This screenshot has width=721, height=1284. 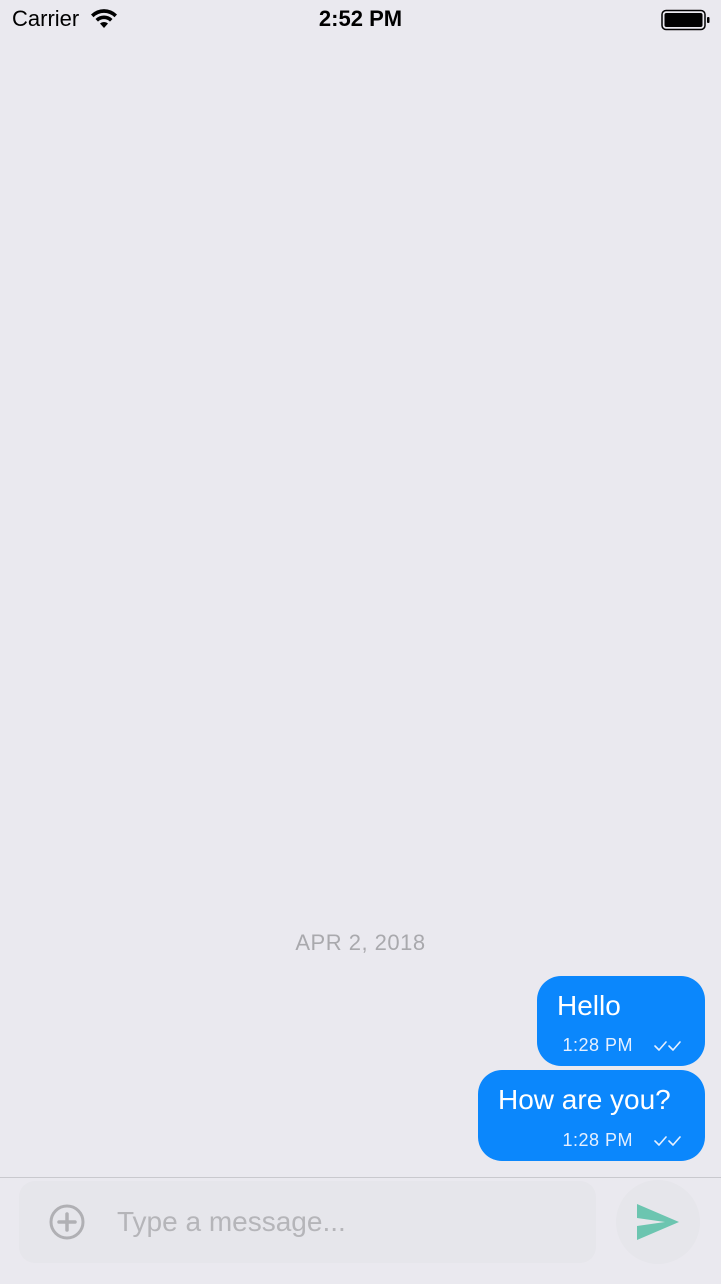 I want to click on message-input-container, so click(x=307, y=1222).